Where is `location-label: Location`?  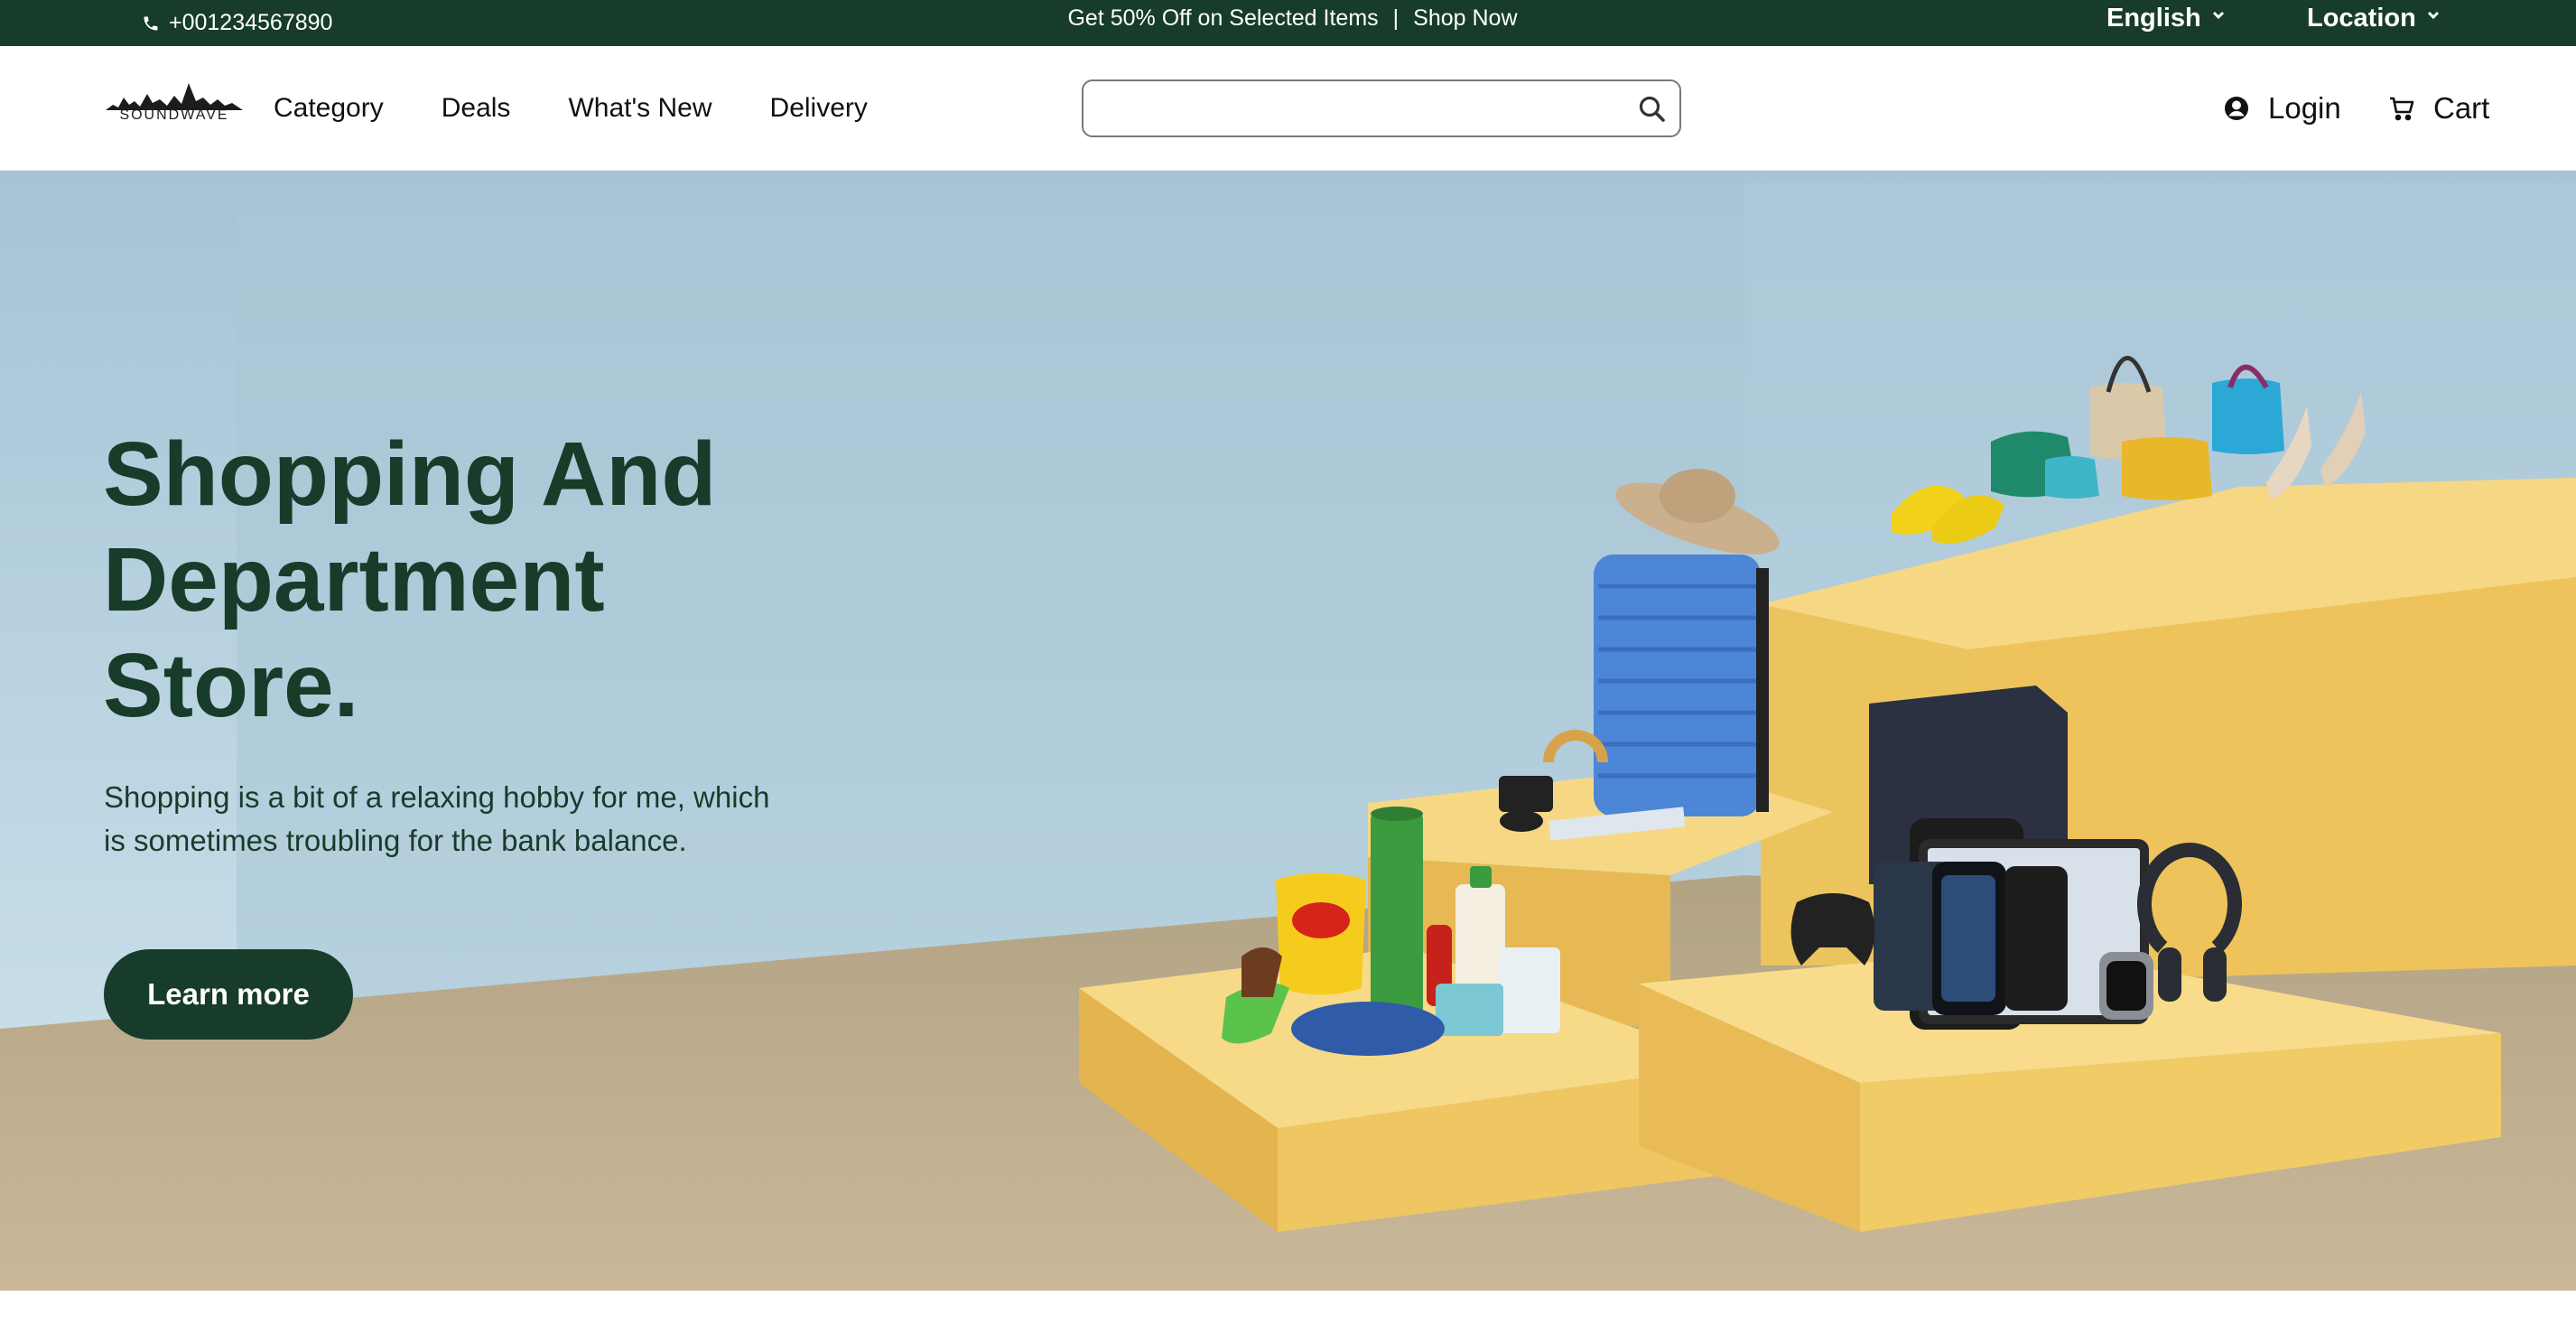
location-label: Location is located at coordinates (2361, 18).